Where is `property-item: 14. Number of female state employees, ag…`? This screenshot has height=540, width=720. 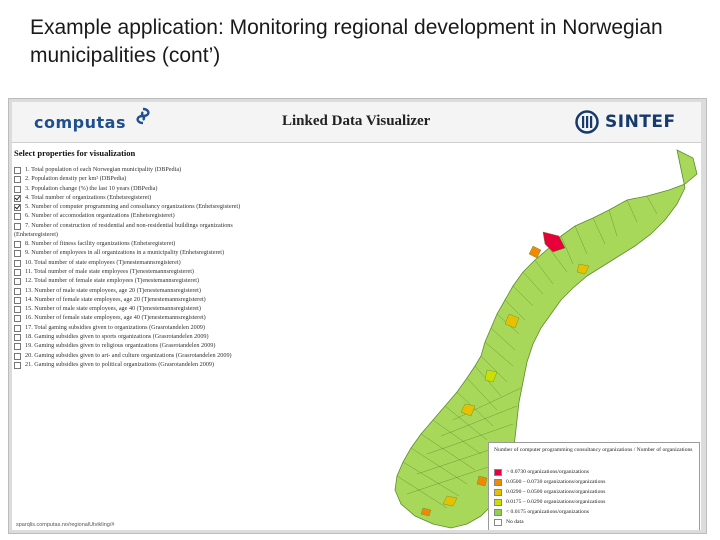
property-item: 14. Number of female state employees, ag… is located at coordinates (162, 300).